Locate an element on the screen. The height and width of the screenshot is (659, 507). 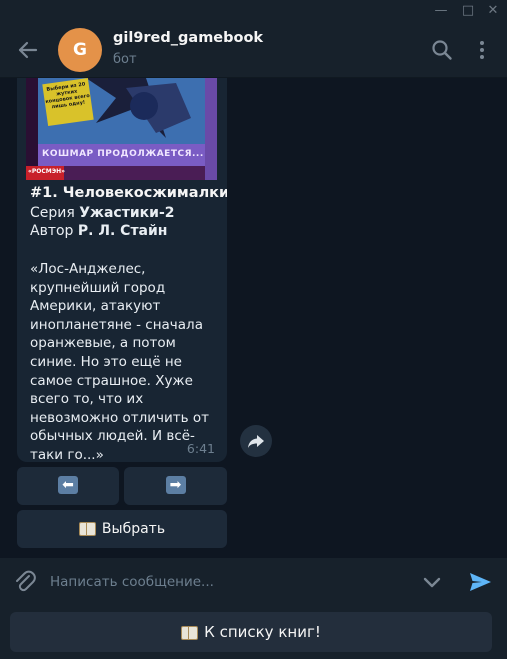
right-arrow-icon: ➡ is located at coordinates (175, 485).